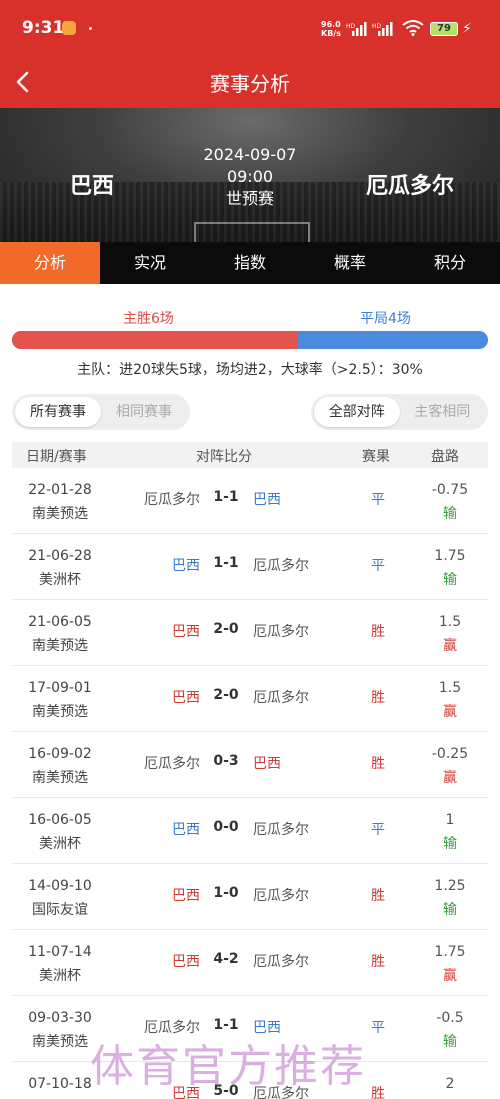  I want to click on row-handicap-value: -0.25, so click(450, 754).